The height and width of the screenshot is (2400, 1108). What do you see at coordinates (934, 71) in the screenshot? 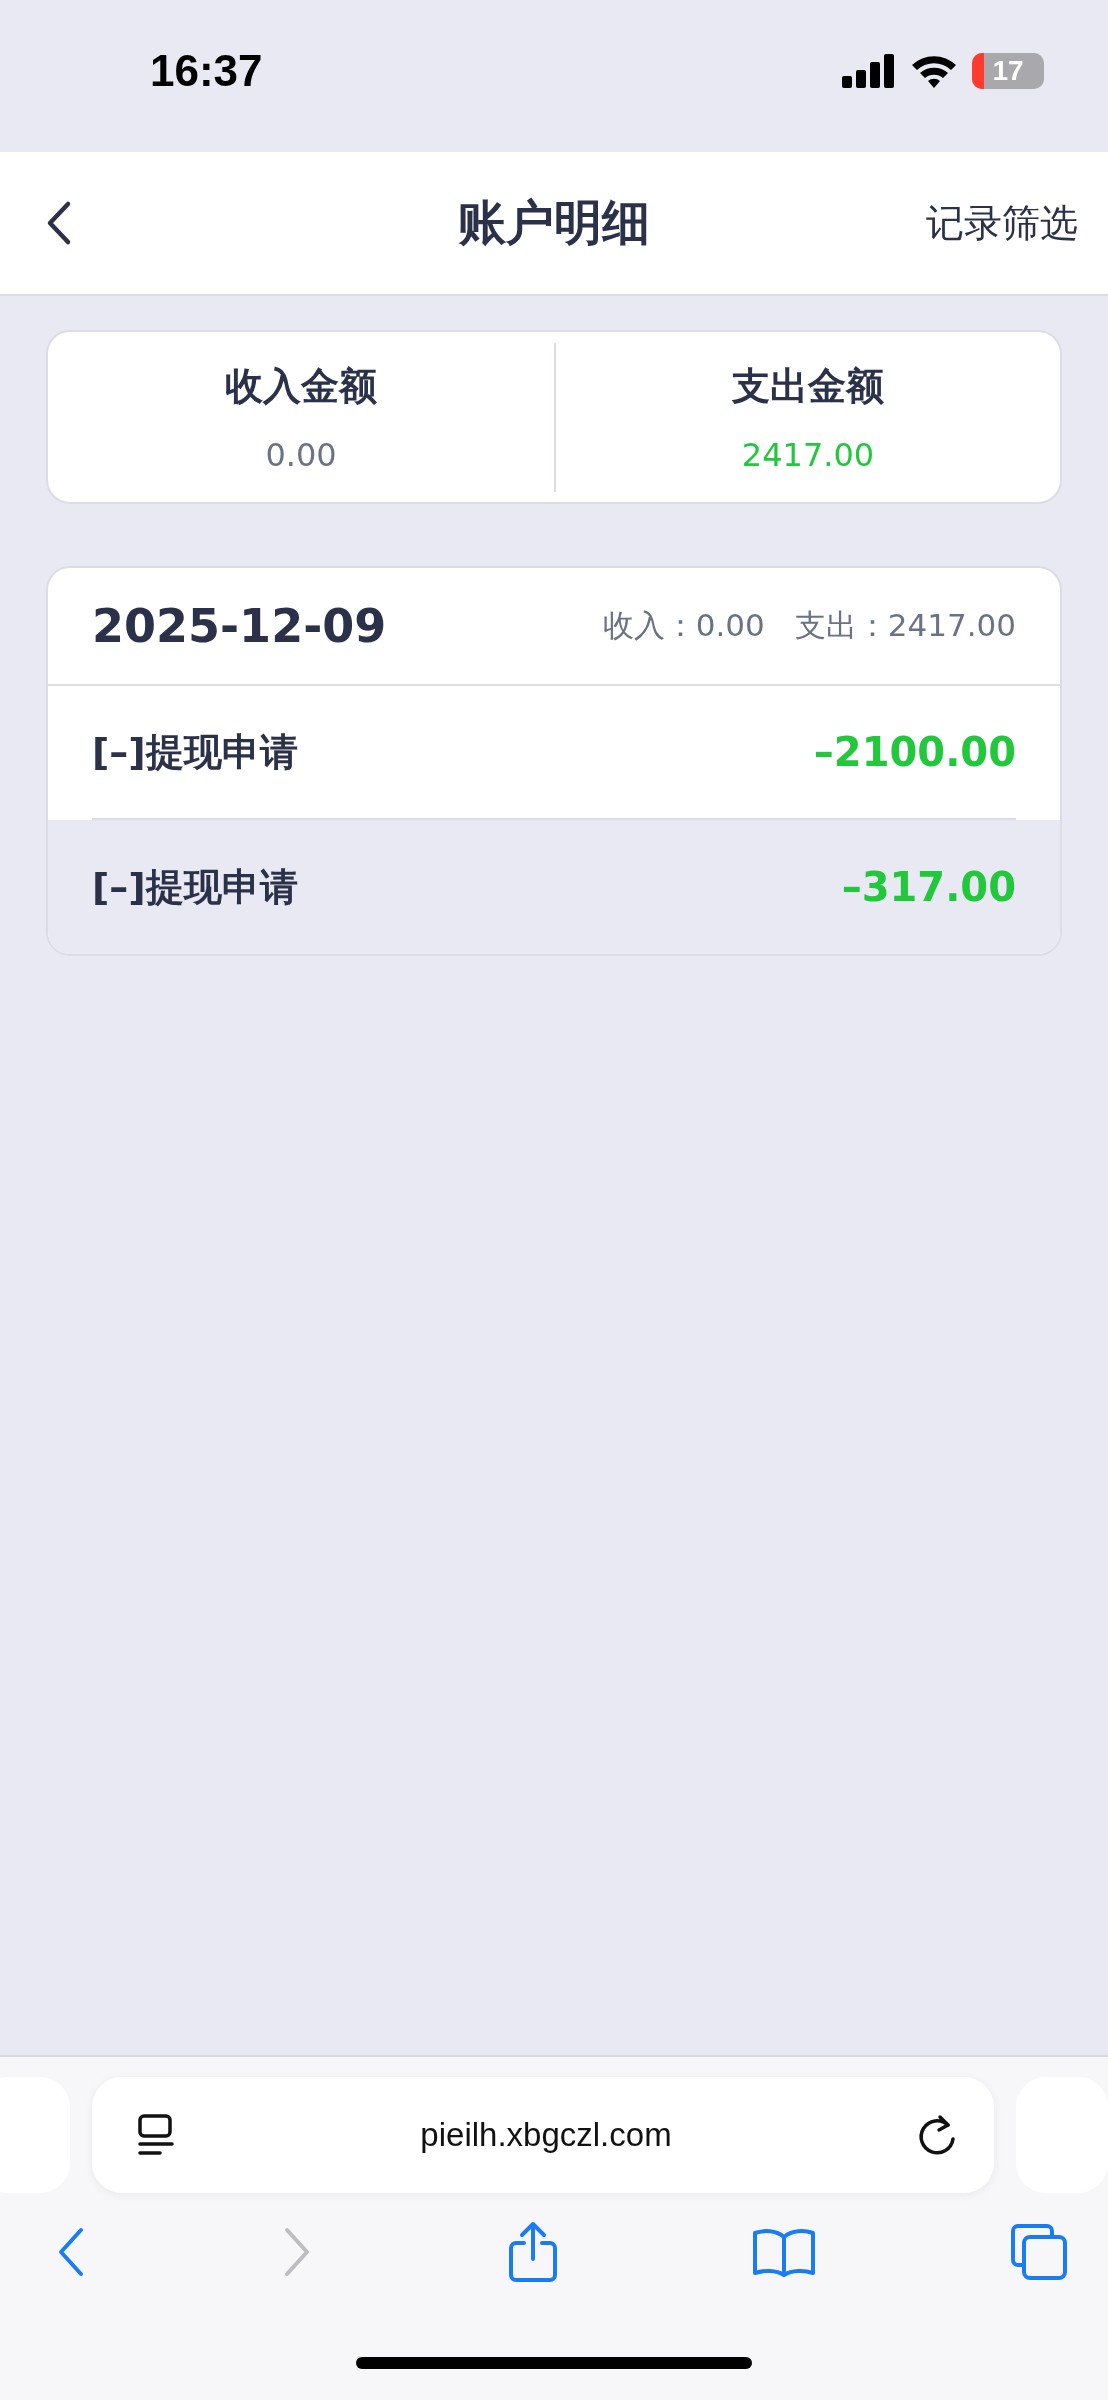
I see `wifi-icon` at bounding box center [934, 71].